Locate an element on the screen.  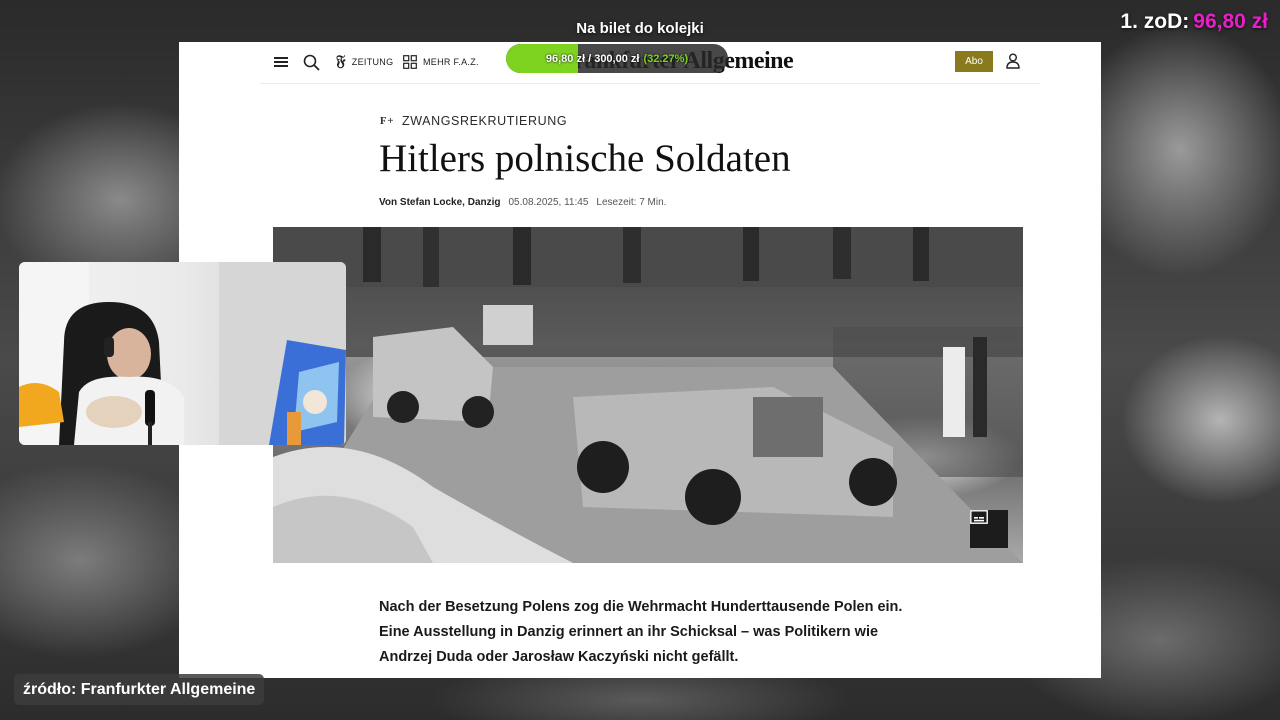
faz-f-logo-icon: 𝔉 is located at coordinates (341, 62).